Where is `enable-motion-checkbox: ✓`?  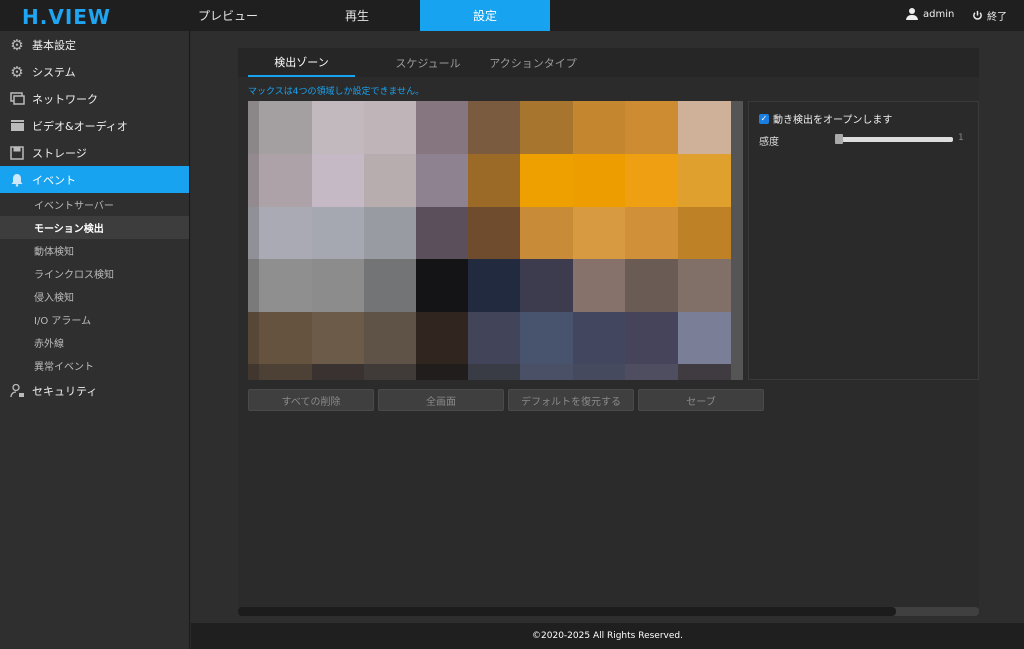
enable-motion-checkbox: ✓ is located at coordinates (764, 118).